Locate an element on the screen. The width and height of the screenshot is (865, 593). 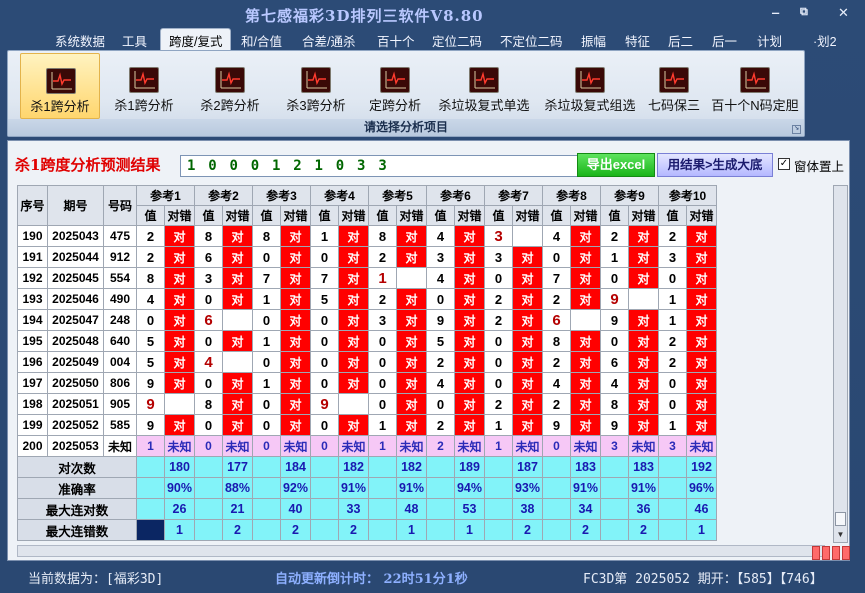
stat-value: 1 is located at coordinates (701, 530).